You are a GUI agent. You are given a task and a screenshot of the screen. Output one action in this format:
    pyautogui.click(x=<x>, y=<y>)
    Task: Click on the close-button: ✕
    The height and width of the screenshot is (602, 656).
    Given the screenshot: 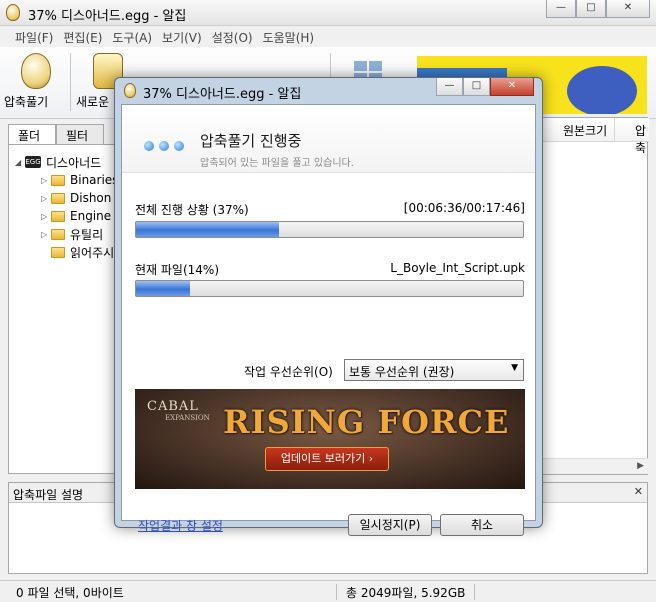 What is the action you would take?
    pyautogui.click(x=628, y=9)
    